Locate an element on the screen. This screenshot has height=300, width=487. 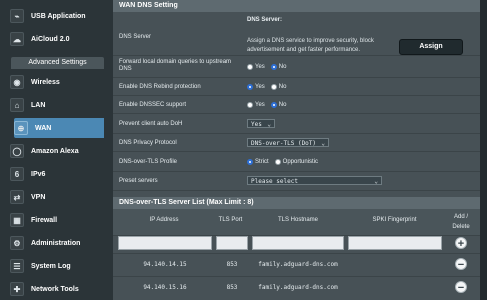
privacy-protocol-select: DNS-over-TLS (DoT) ⌄ is located at coordinates (288, 142).